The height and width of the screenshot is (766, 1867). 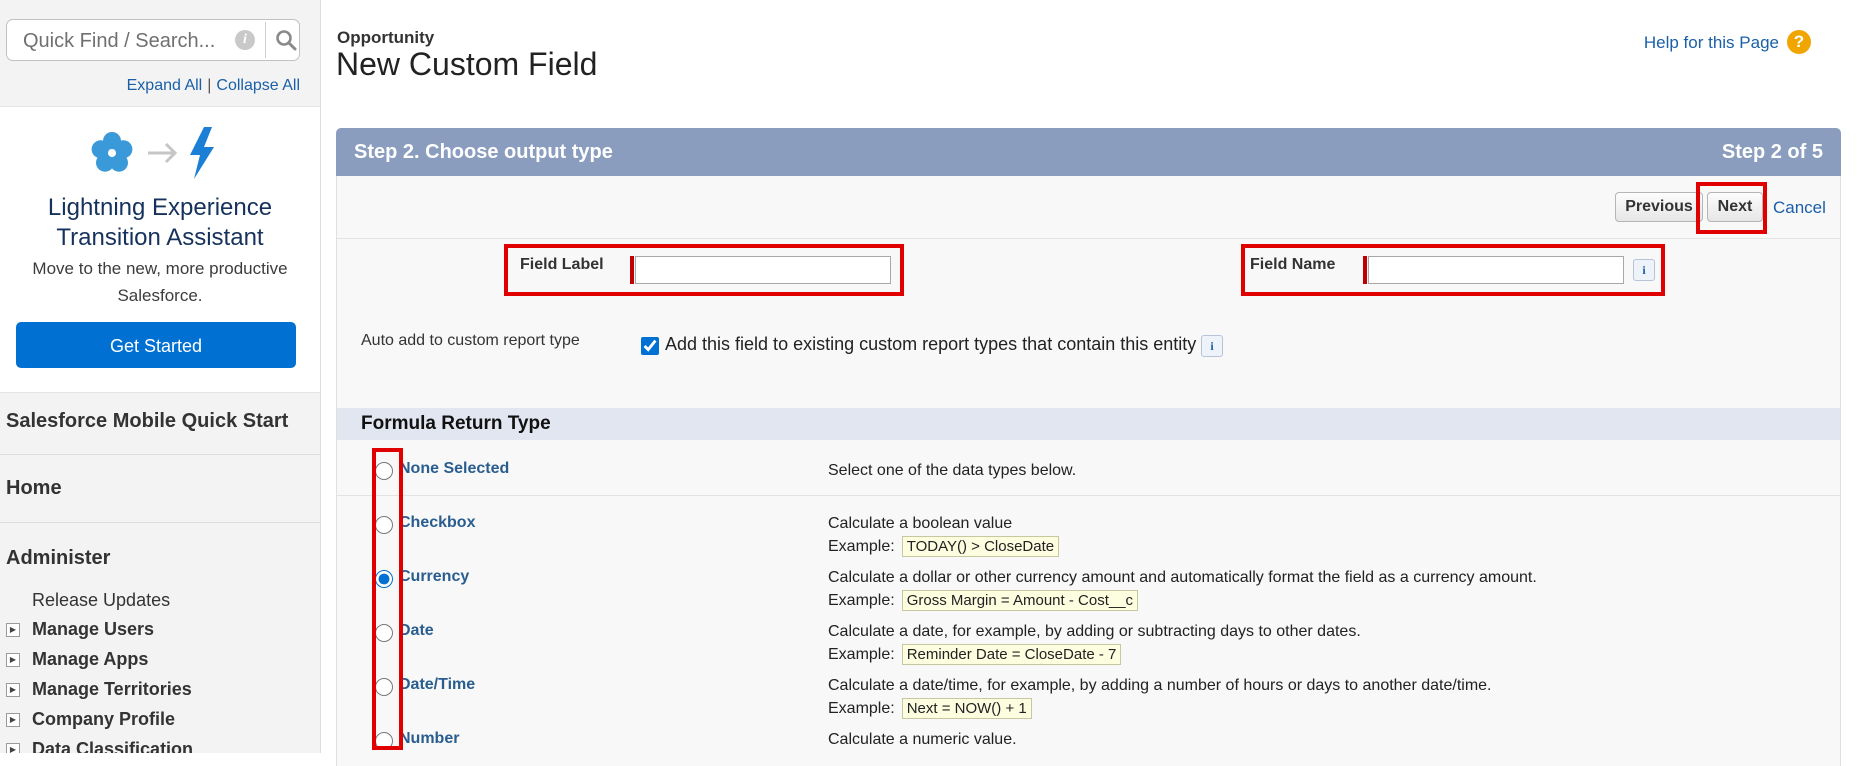 I want to click on return-type-description: Calculate a numeric value., so click(x=922, y=739).